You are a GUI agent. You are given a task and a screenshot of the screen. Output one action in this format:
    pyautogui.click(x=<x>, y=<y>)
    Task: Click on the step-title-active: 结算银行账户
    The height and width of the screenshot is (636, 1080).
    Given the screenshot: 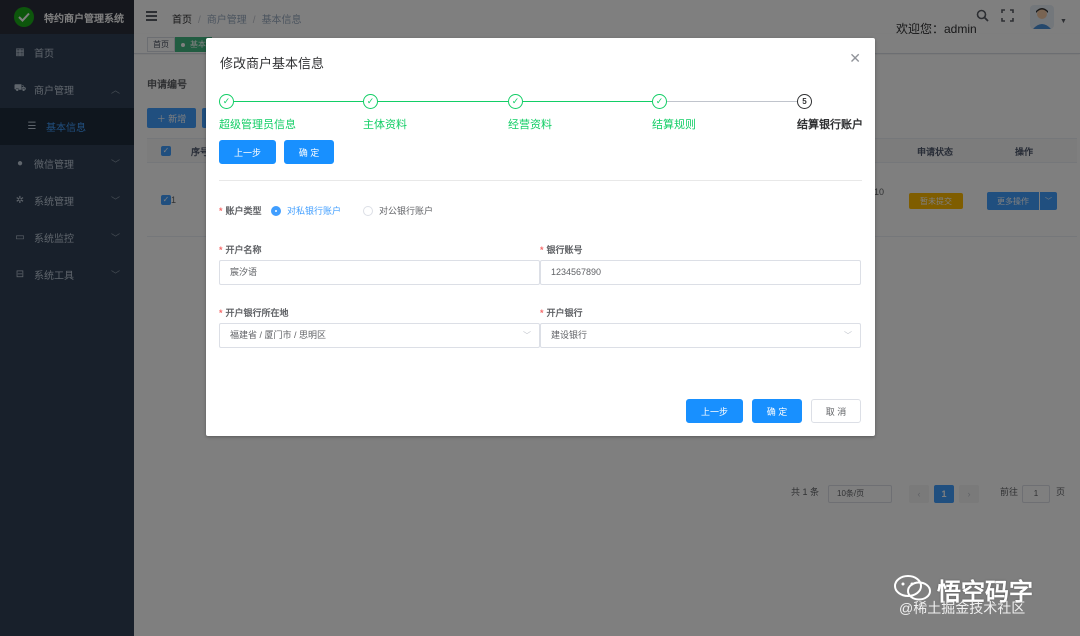 What is the action you would take?
    pyautogui.click(x=830, y=125)
    